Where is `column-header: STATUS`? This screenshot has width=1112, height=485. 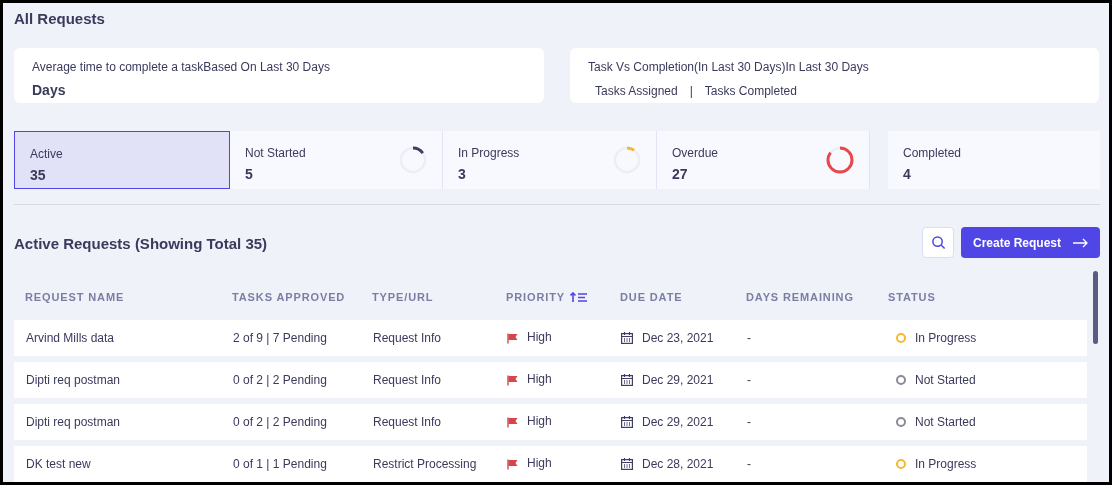
column-header: STATUS is located at coordinates (912, 297).